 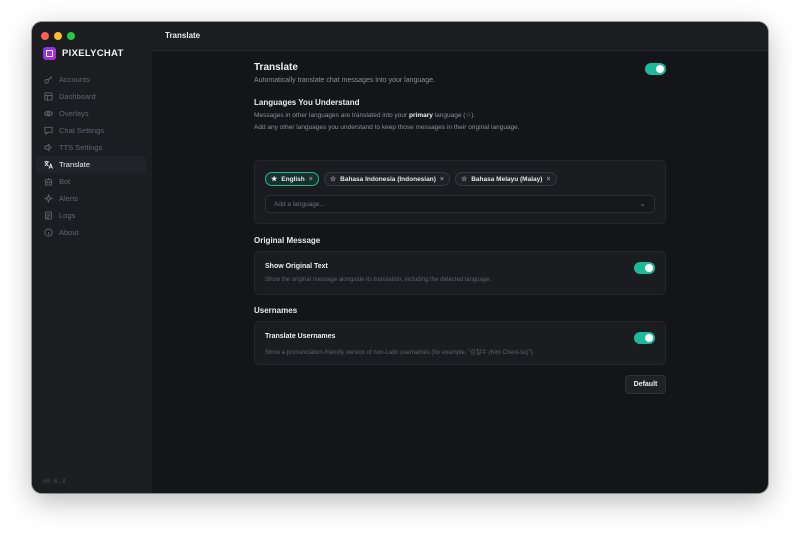 What do you see at coordinates (644, 338) in the screenshot?
I see `translate-usernames-toggle` at bounding box center [644, 338].